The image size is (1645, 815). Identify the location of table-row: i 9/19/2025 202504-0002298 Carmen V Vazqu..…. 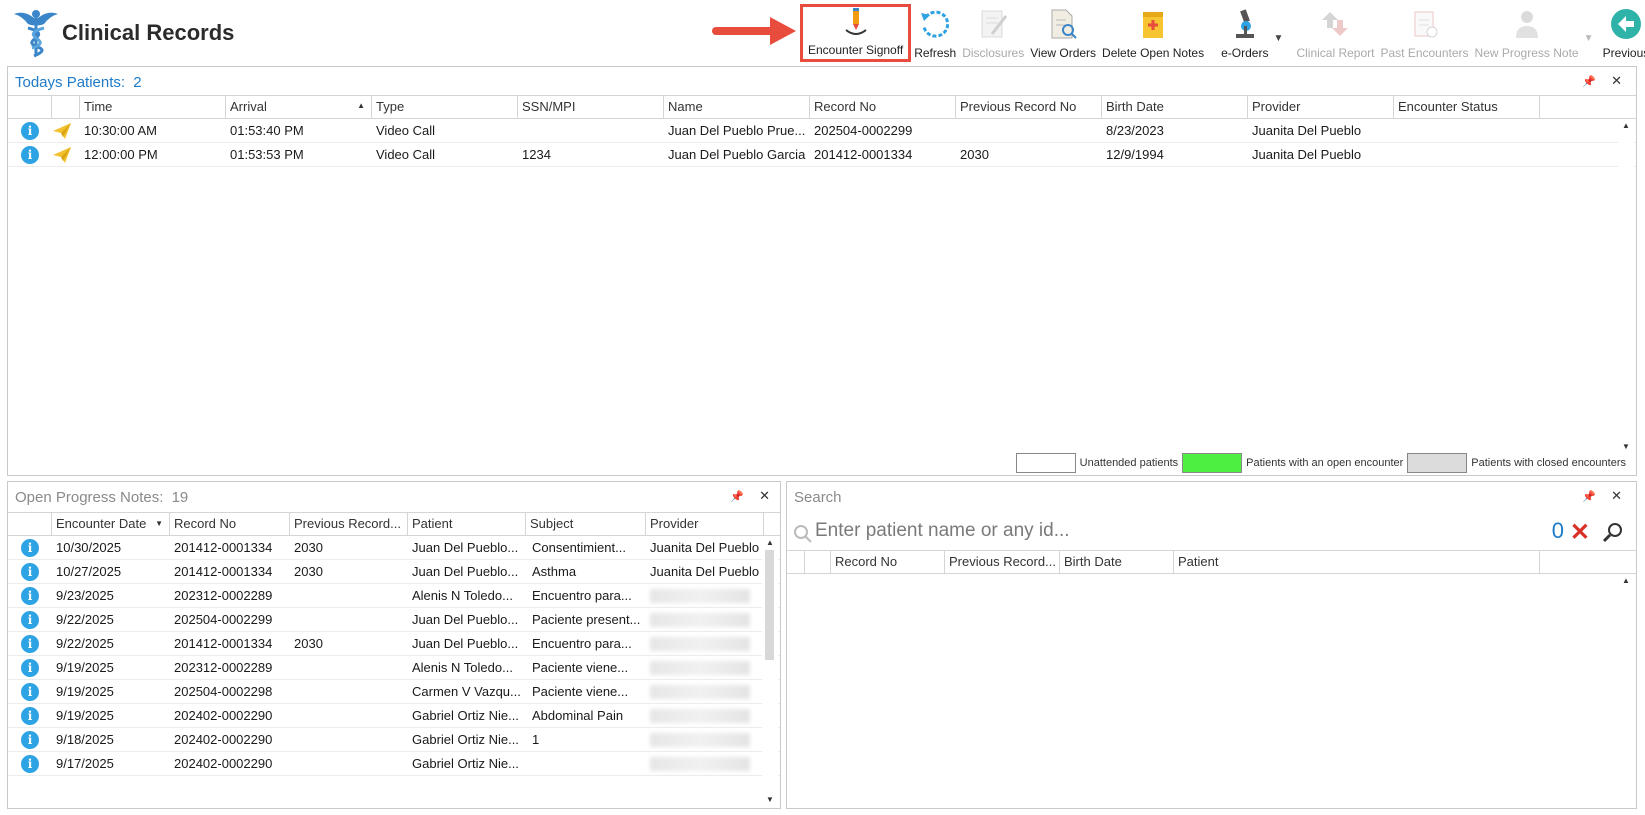
(394, 692).